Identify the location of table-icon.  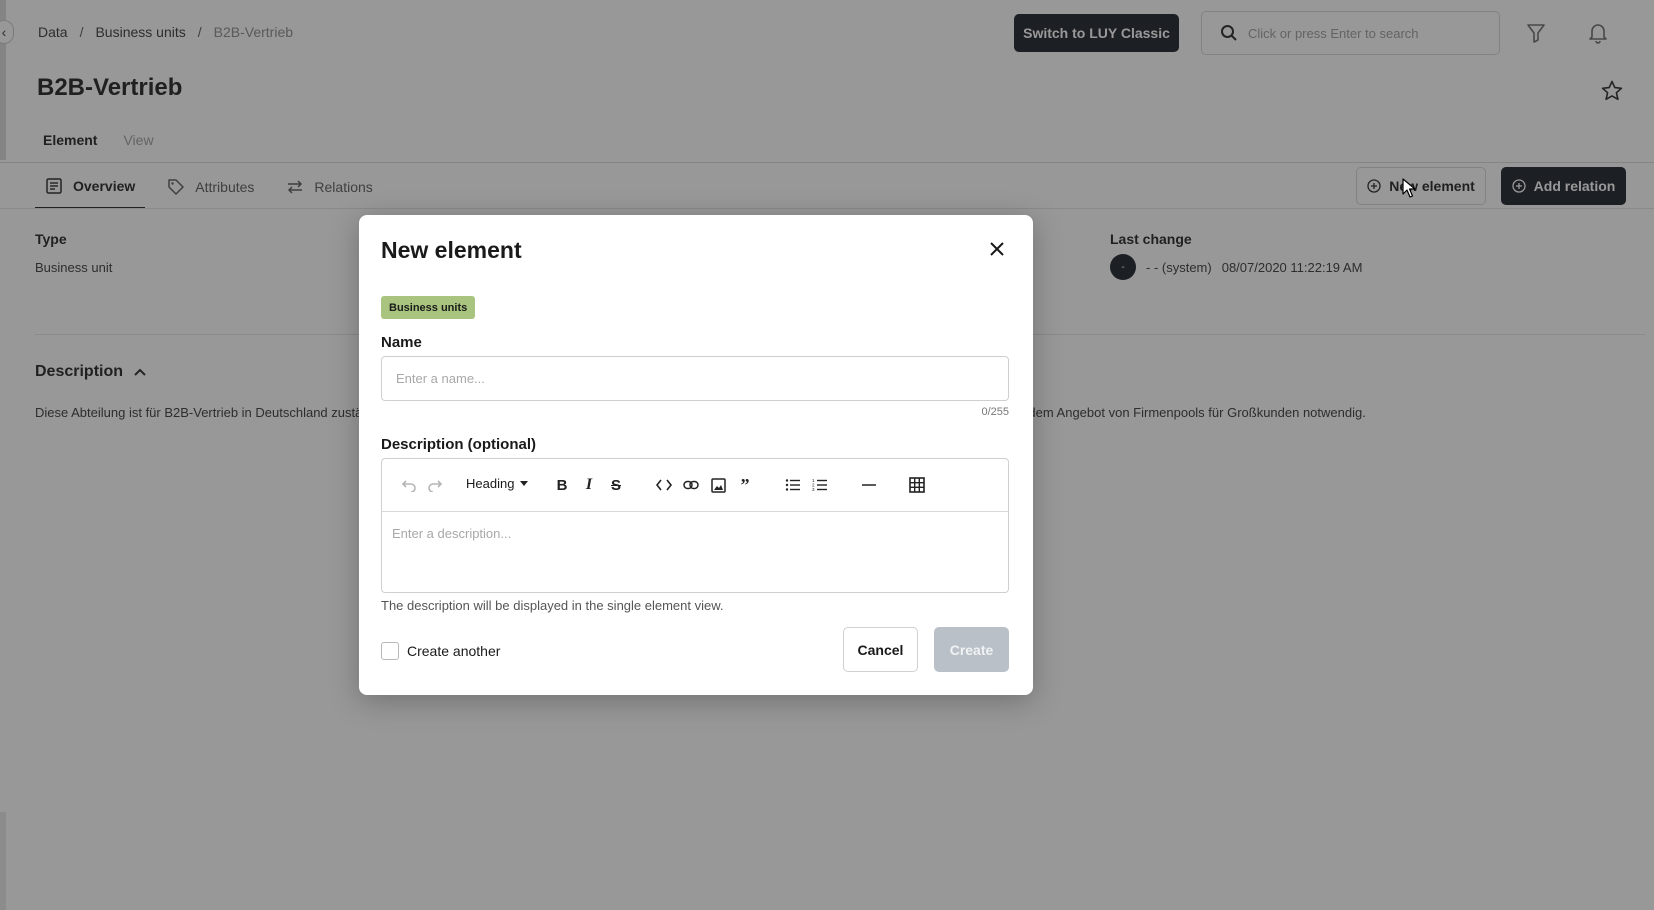
(917, 485).